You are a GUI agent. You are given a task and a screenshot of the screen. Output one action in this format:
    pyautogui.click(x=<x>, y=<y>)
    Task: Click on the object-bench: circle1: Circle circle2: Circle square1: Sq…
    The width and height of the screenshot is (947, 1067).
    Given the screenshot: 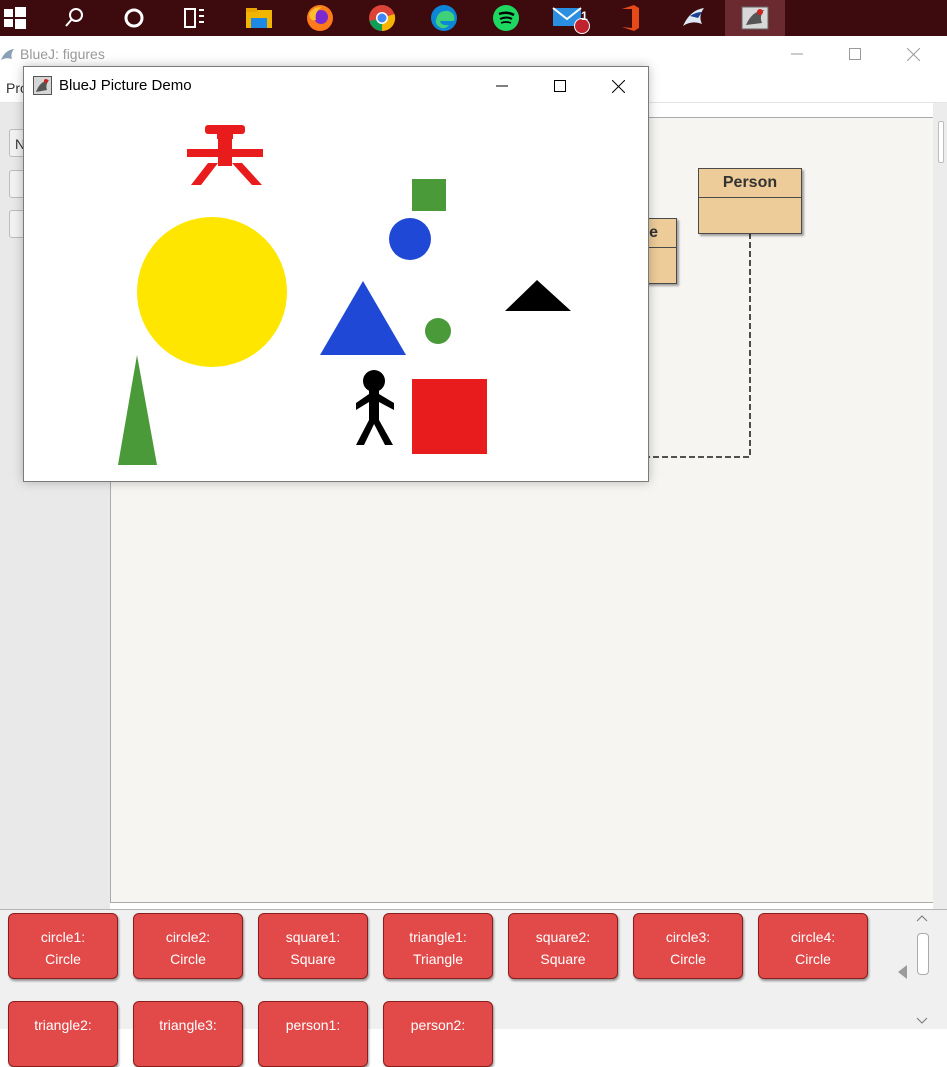 What is the action you would take?
    pyautogui.click(x=473, y=988)
    